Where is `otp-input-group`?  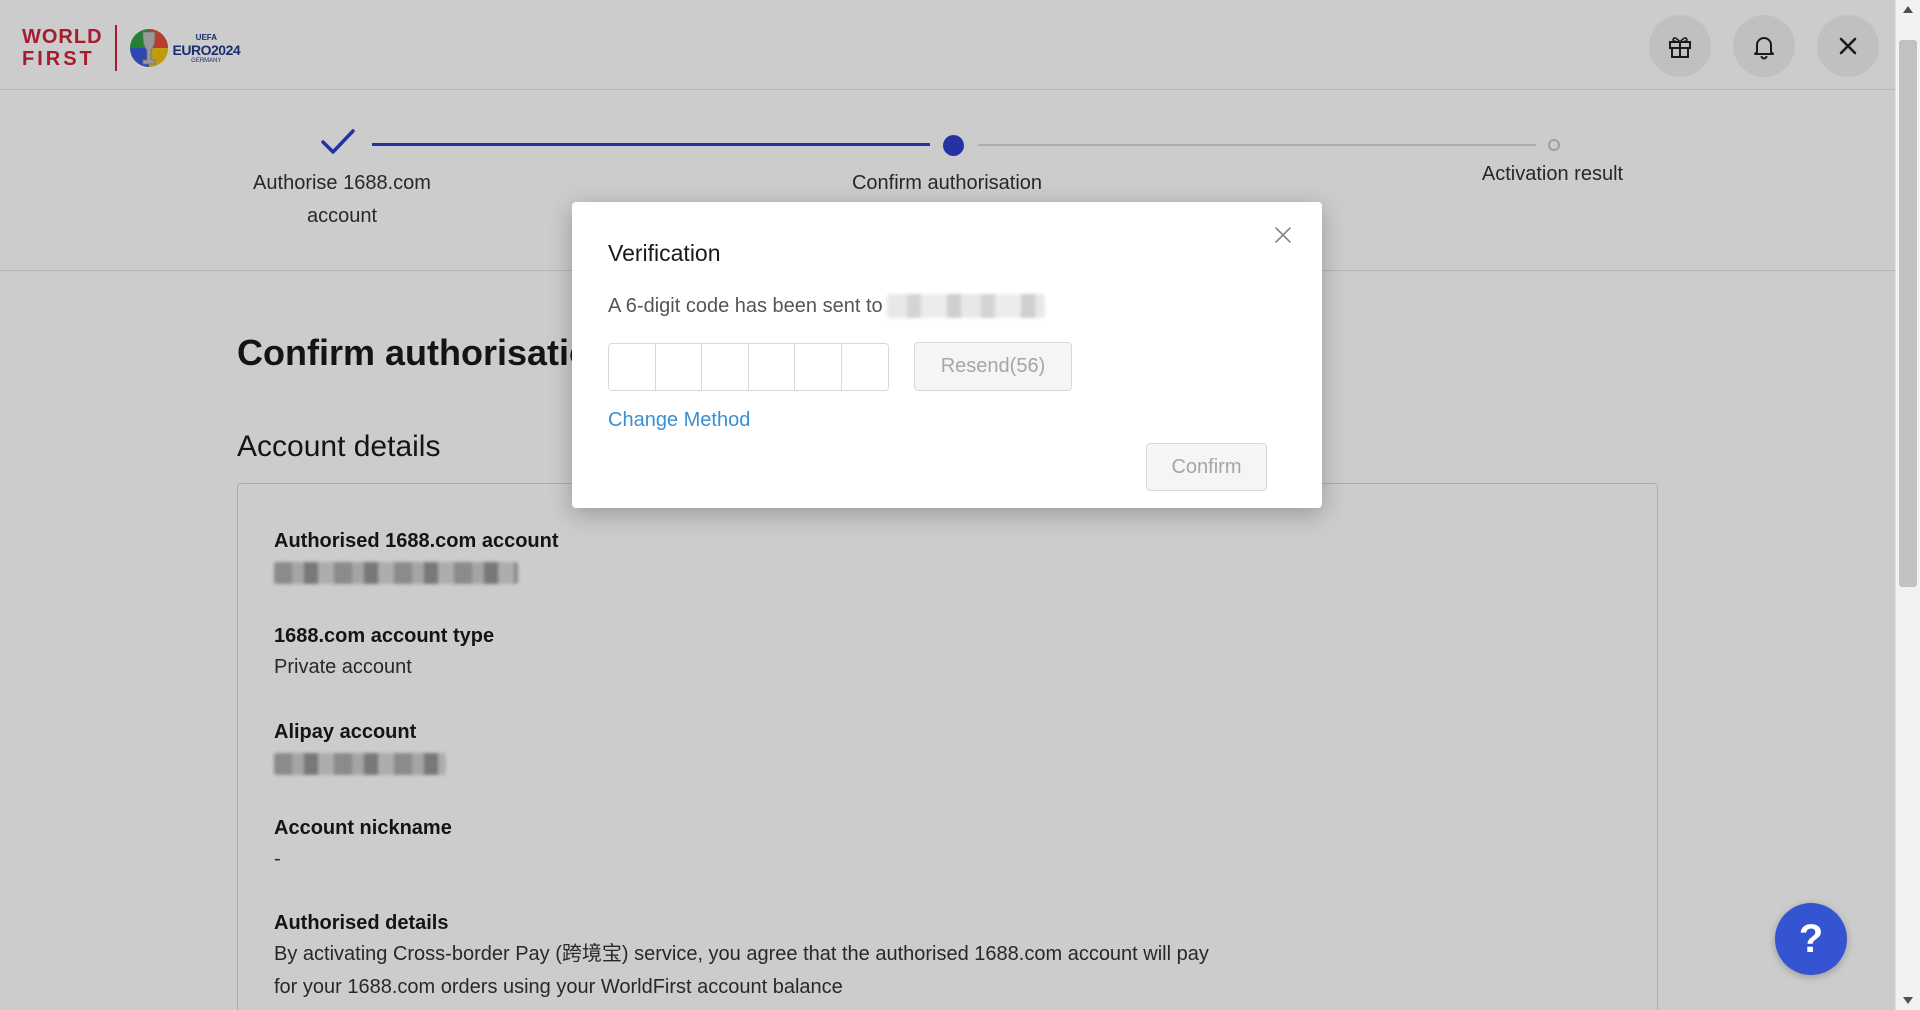 otp-input-group is located at coordinates (748, 367).